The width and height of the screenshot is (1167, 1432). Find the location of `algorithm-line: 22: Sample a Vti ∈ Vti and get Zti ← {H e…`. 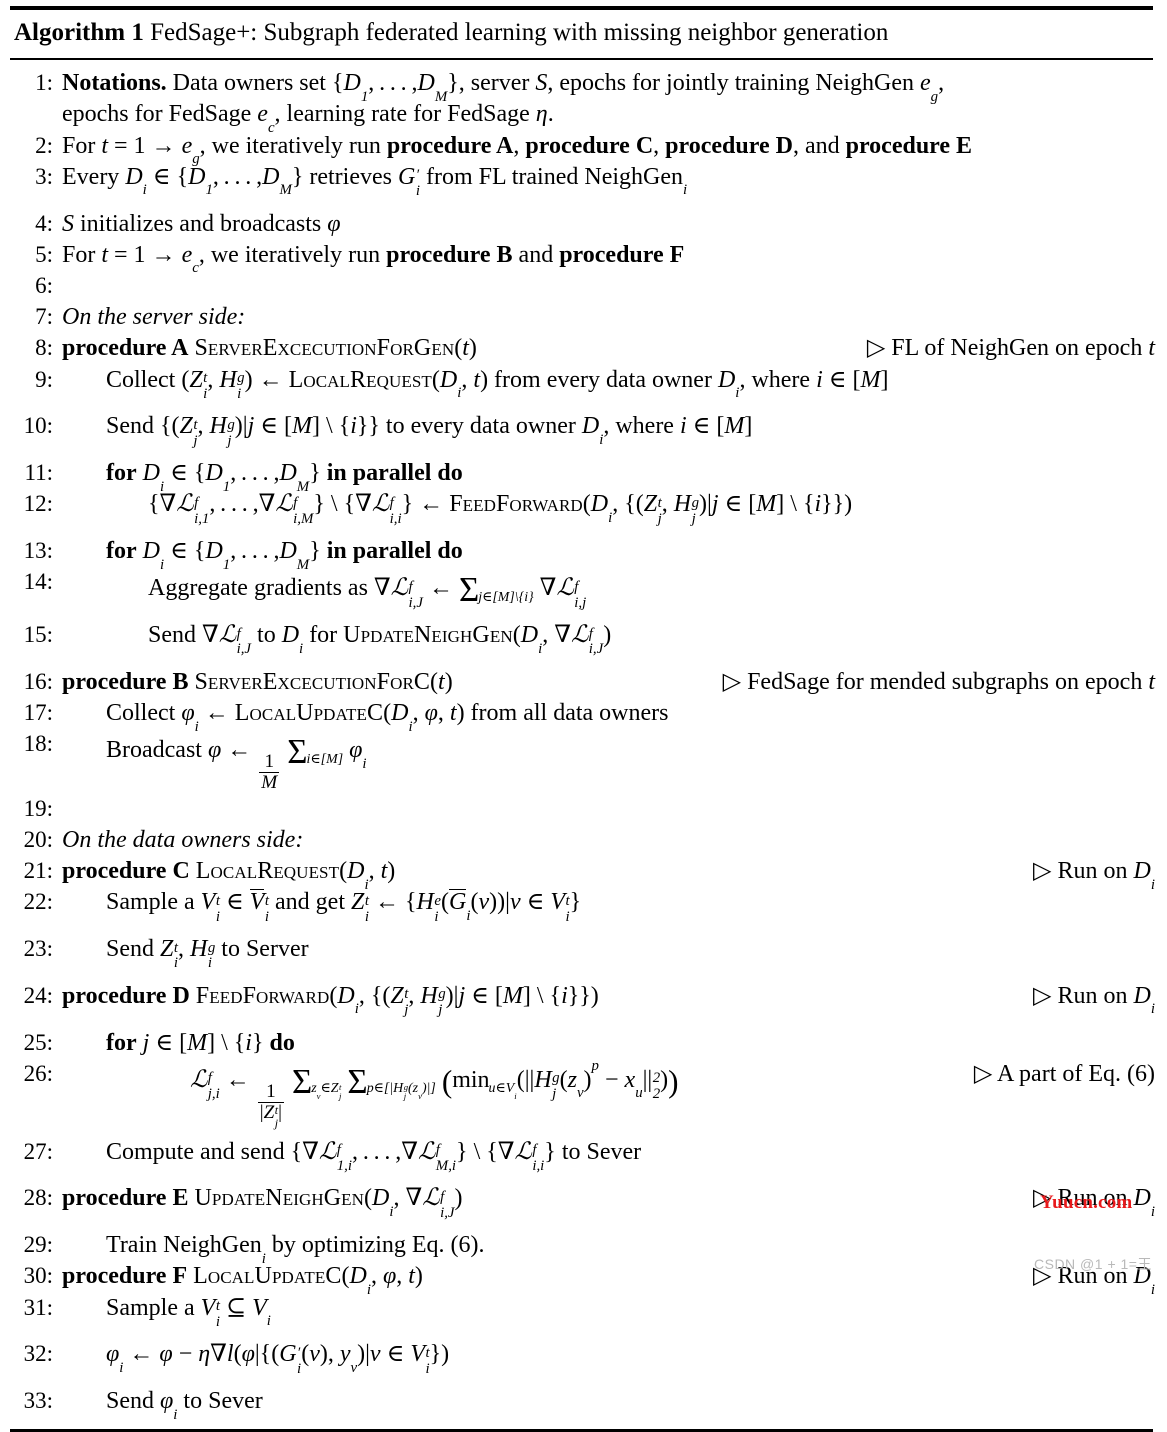

algorithm-line: 22: Sample a Vti ∈ Vti and get Zti ← {H e… is located at coordinates (581, 910).